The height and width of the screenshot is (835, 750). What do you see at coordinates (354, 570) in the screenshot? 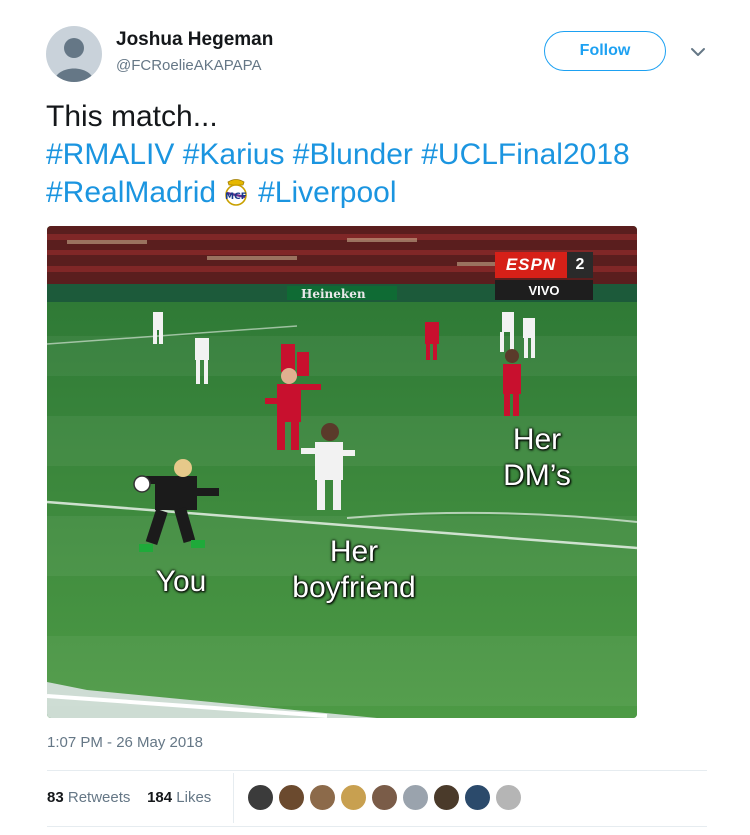
I see `meme-label-boyfriend: Her boyfriend` at bounding box center [354, 570].